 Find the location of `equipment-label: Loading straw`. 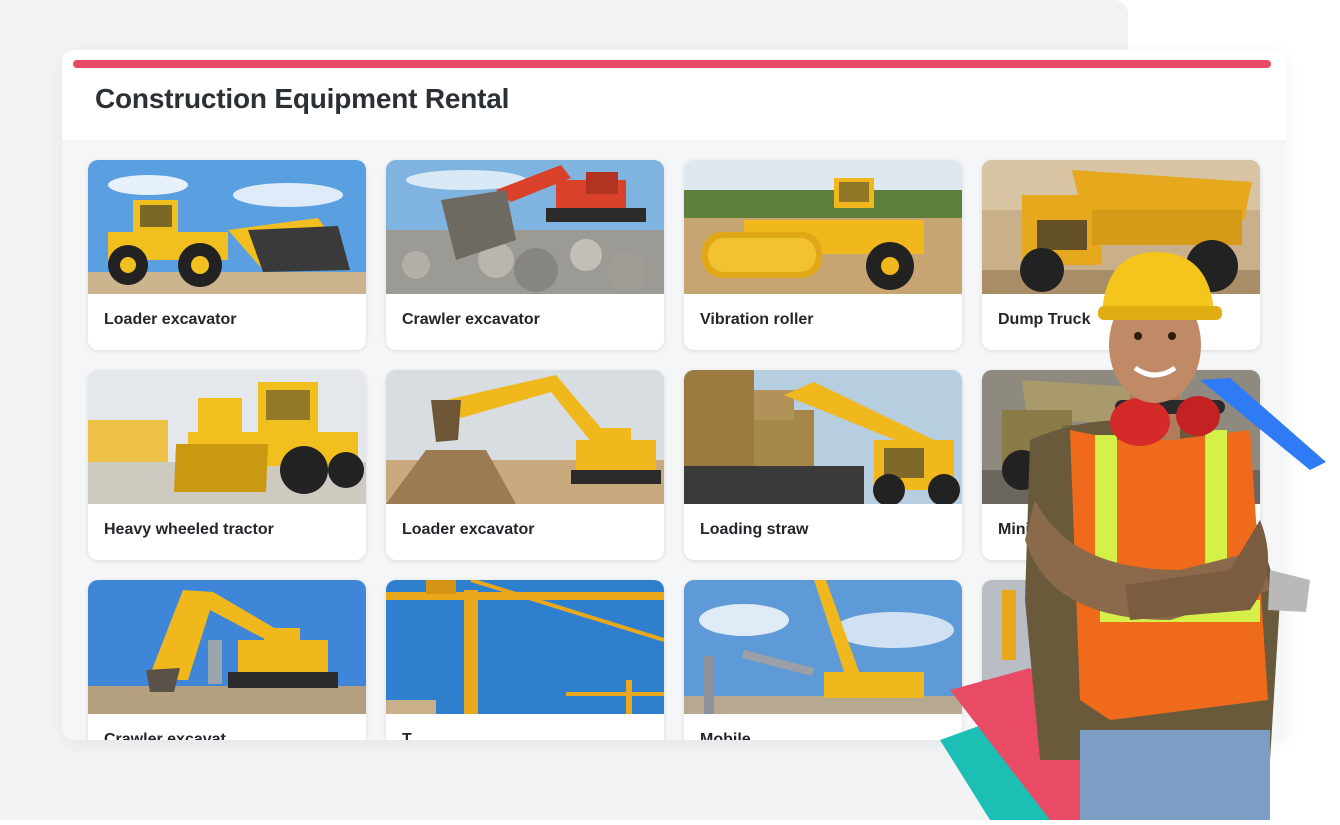

equipment-label: Loading straw is located at coordinates (754, 529).